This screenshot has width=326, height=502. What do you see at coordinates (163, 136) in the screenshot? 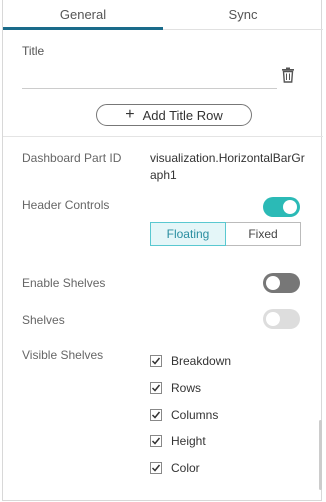
I see `section-divider` at bounding box center [163, 136].